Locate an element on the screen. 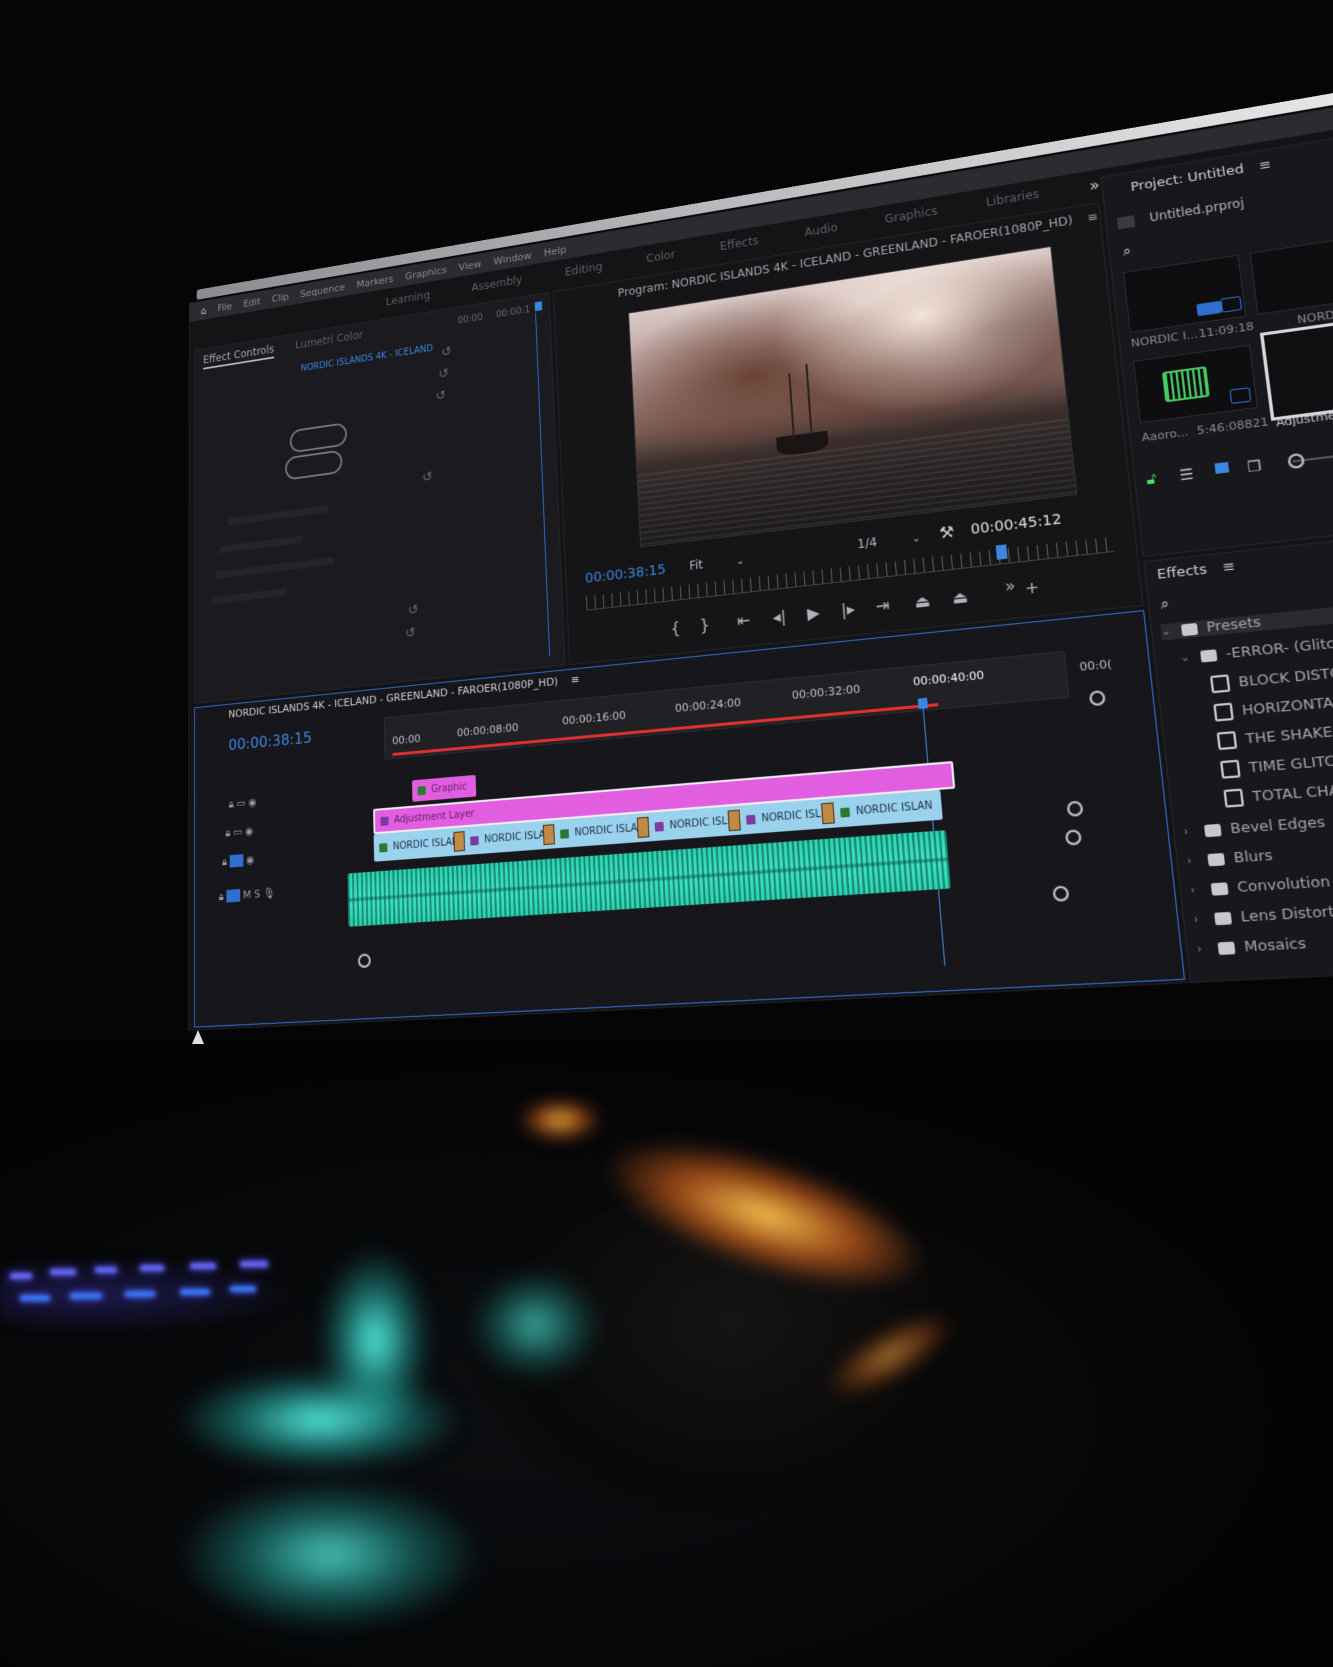 This screenshot has width=1333, height=1667. tab-effects: Effects is located at coordinates (739, 243).